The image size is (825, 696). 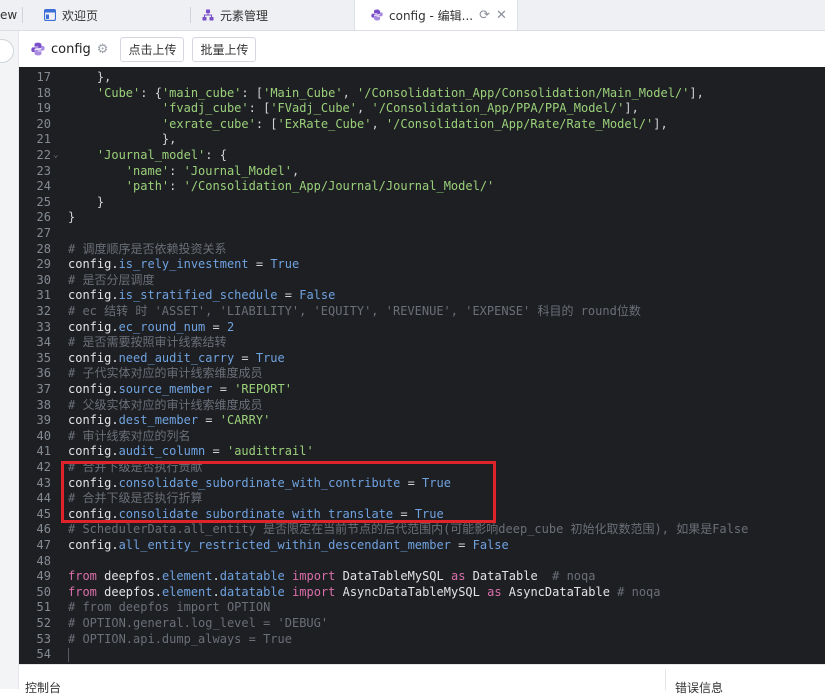 What do you see at coordinates (422, 562) in the screenshot?
I see `code-line: 48` at bounding box center [422, 562].